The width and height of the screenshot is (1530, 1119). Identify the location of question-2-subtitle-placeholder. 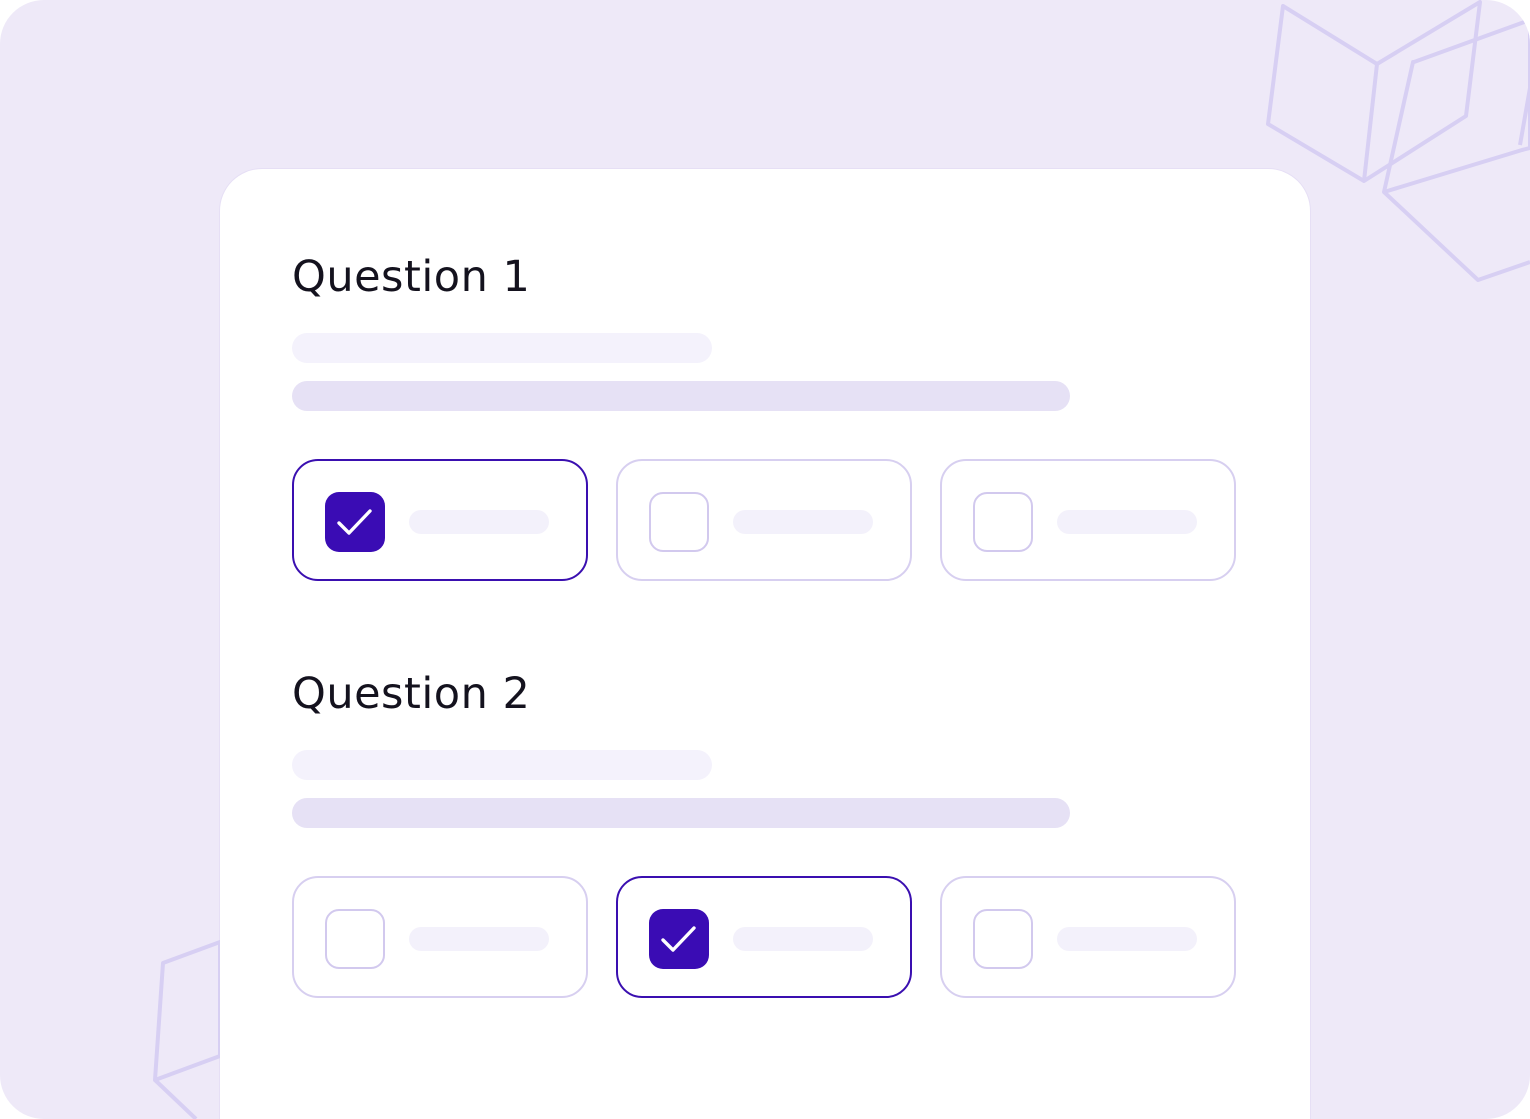
(502, 765).